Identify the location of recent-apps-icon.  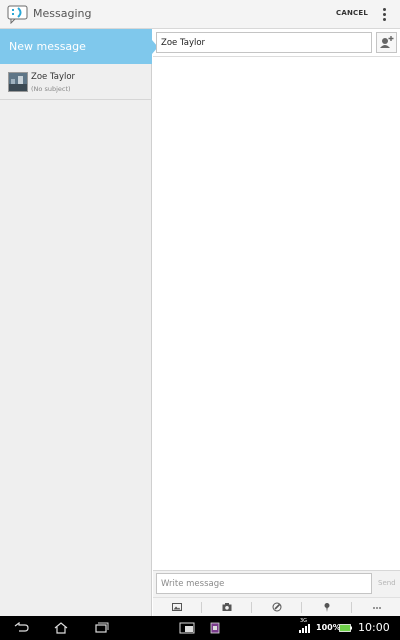
(101, 628).